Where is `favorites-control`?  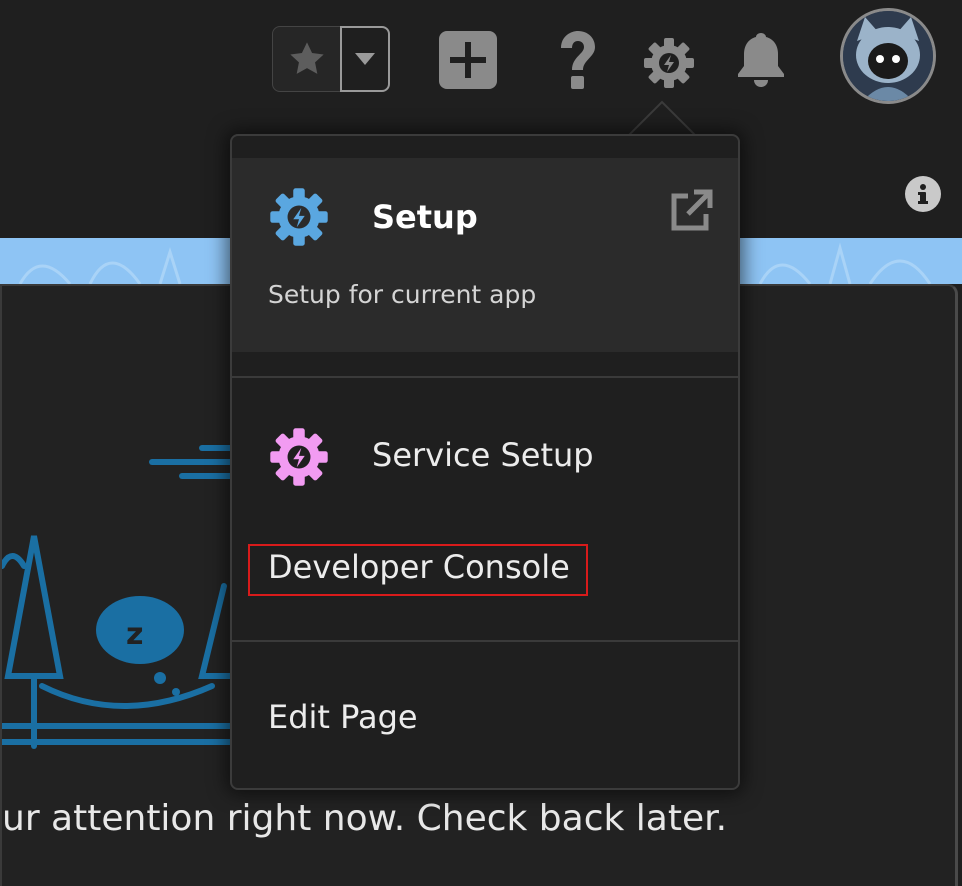 favorites-control is located at coordinates (331, 60).